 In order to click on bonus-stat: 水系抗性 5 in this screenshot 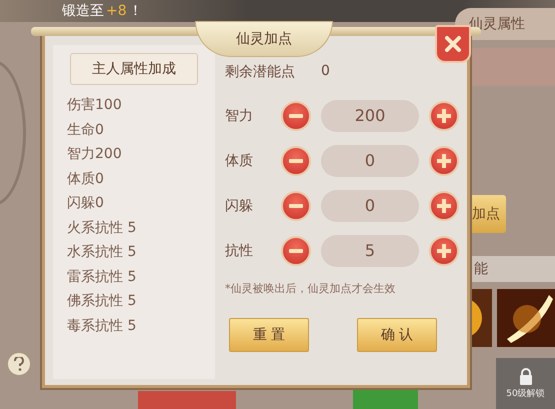, I will do `click(101, 252)`.